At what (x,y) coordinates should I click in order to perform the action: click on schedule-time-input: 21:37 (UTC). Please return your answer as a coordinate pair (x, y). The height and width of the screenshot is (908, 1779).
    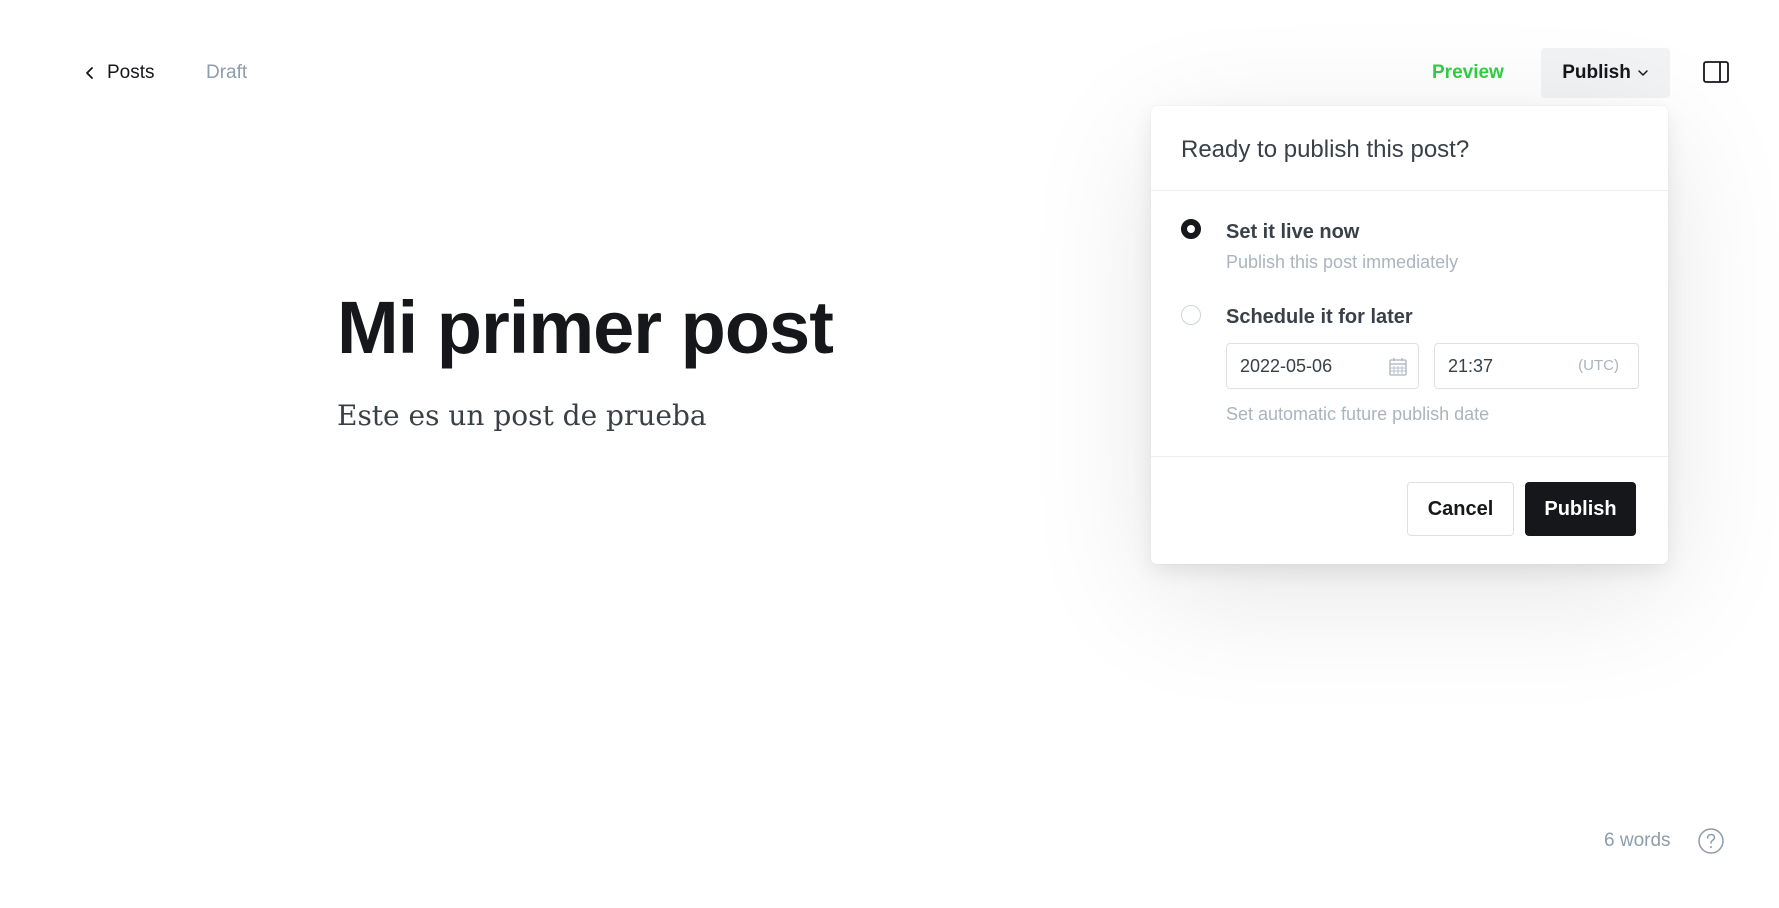
    Looking at the image, I should click on (1536, 366).